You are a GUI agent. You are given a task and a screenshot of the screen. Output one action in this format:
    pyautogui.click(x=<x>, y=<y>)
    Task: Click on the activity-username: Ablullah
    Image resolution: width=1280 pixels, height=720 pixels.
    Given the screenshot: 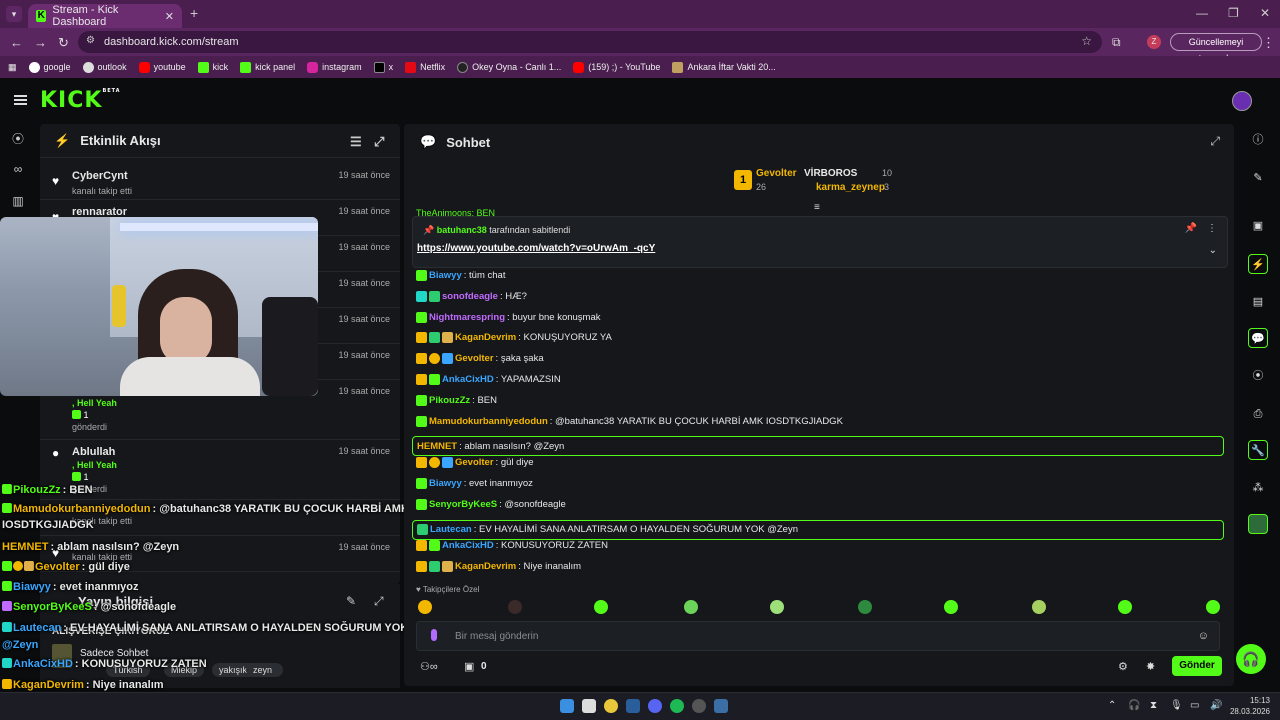 What is the action you would take?
    pyautogui.click(x=93, y=452)
    